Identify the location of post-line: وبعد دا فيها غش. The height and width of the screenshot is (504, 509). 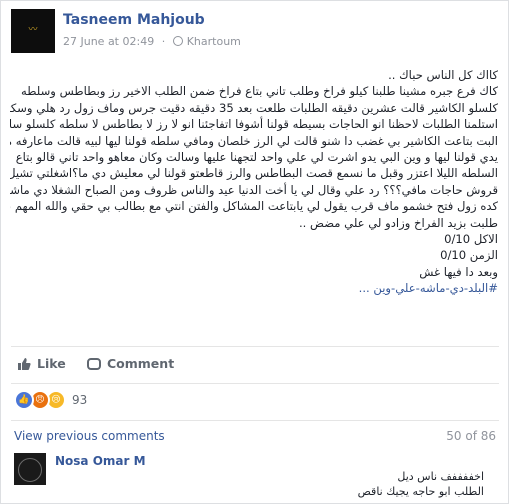
(458, 271).